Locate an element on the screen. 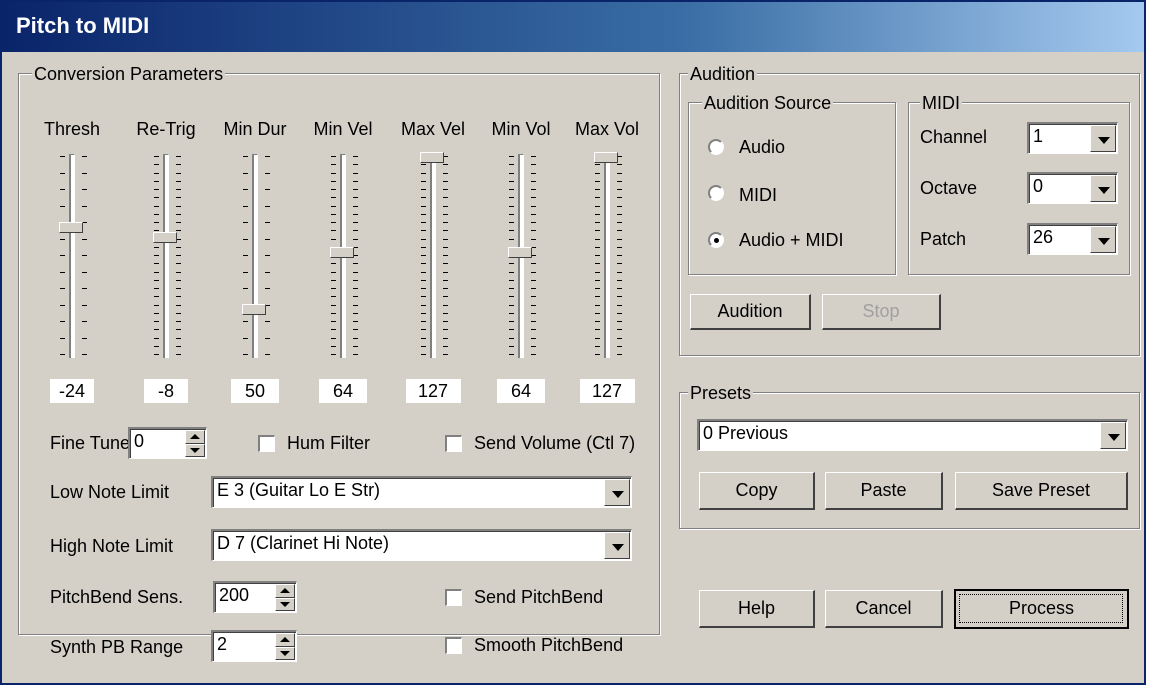 This screenshot has height=689, width=1150. paste-preset-button: Paste is located at coordinates (884, 491).